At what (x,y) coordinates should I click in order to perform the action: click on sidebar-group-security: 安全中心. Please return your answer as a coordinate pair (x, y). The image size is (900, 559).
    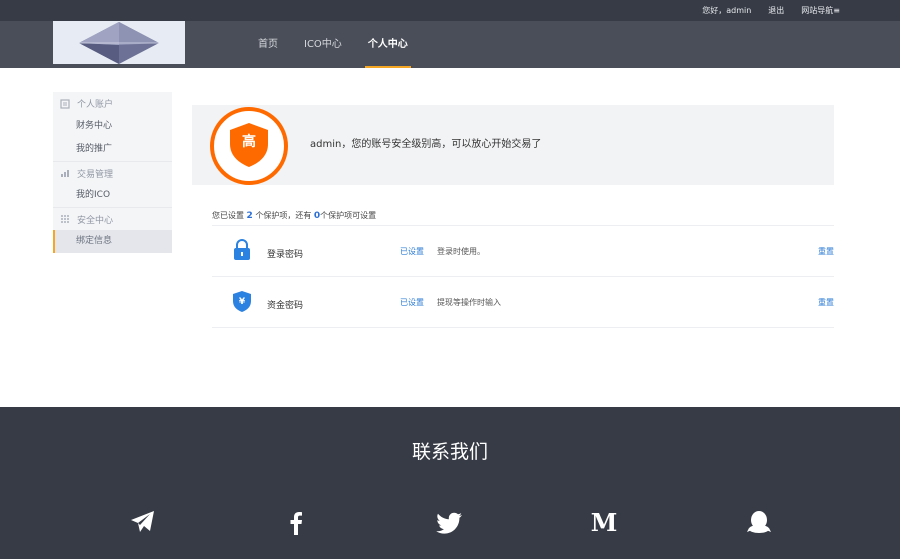
    Looking at the image, I should click on (112, 218).